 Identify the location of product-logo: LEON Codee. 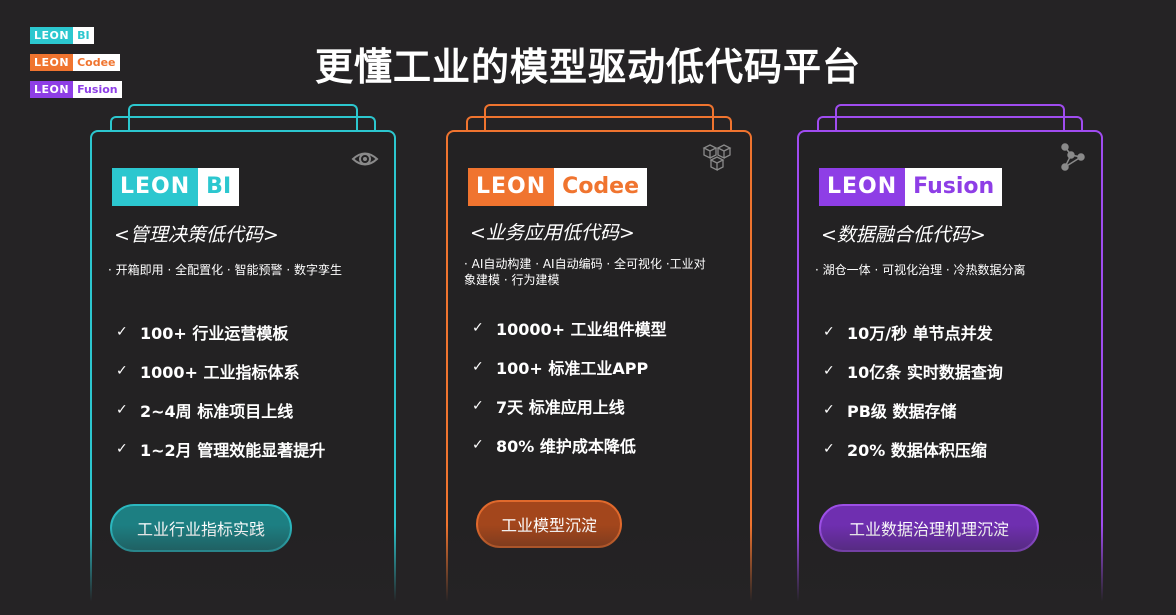
(558, 187).